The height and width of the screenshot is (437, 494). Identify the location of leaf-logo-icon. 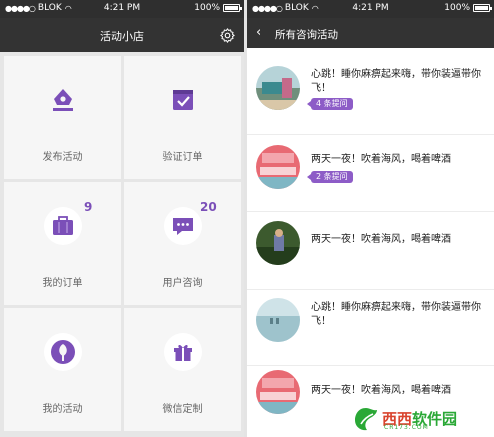
(366, 418).